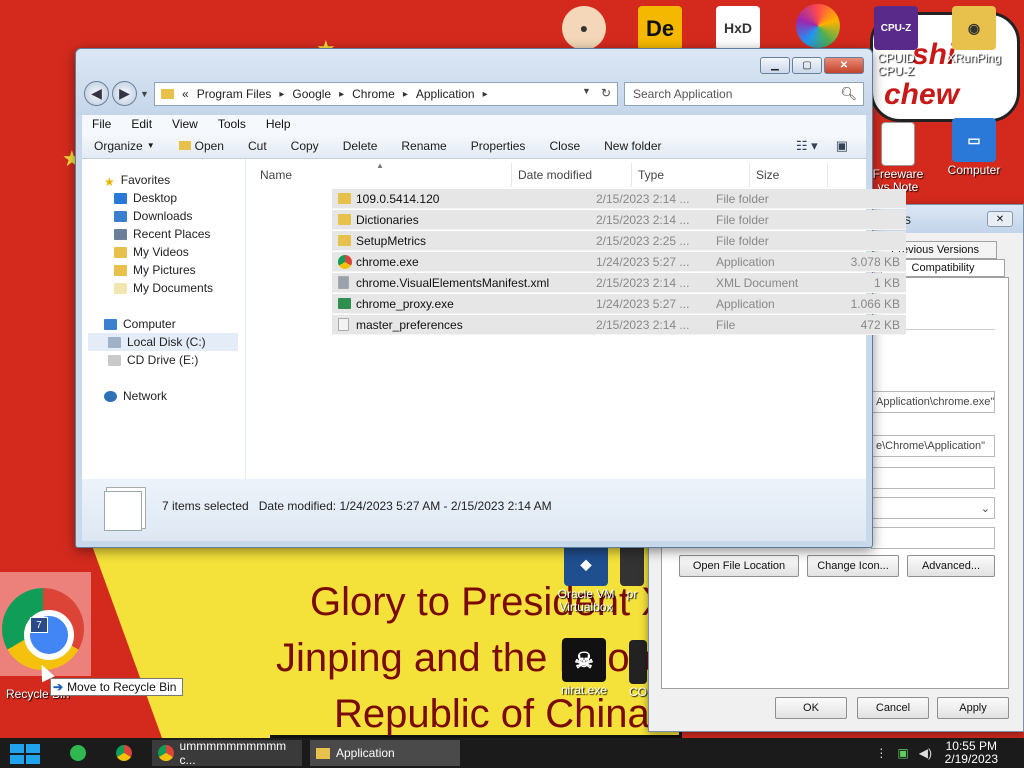  What do you see at coordinates (606, 93) in the screenshot?
I see `refresh-icon: ↻` at bounding box center [606, 93].